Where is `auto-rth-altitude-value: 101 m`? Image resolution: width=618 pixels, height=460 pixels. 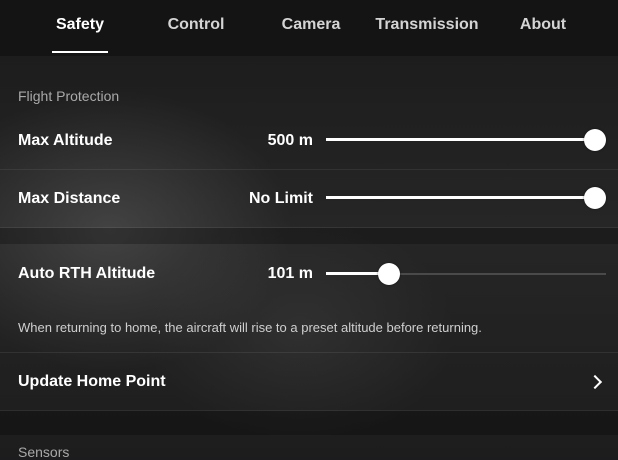
auto-rth-altitude-value: 101 m is located at coordinates (290, 273).